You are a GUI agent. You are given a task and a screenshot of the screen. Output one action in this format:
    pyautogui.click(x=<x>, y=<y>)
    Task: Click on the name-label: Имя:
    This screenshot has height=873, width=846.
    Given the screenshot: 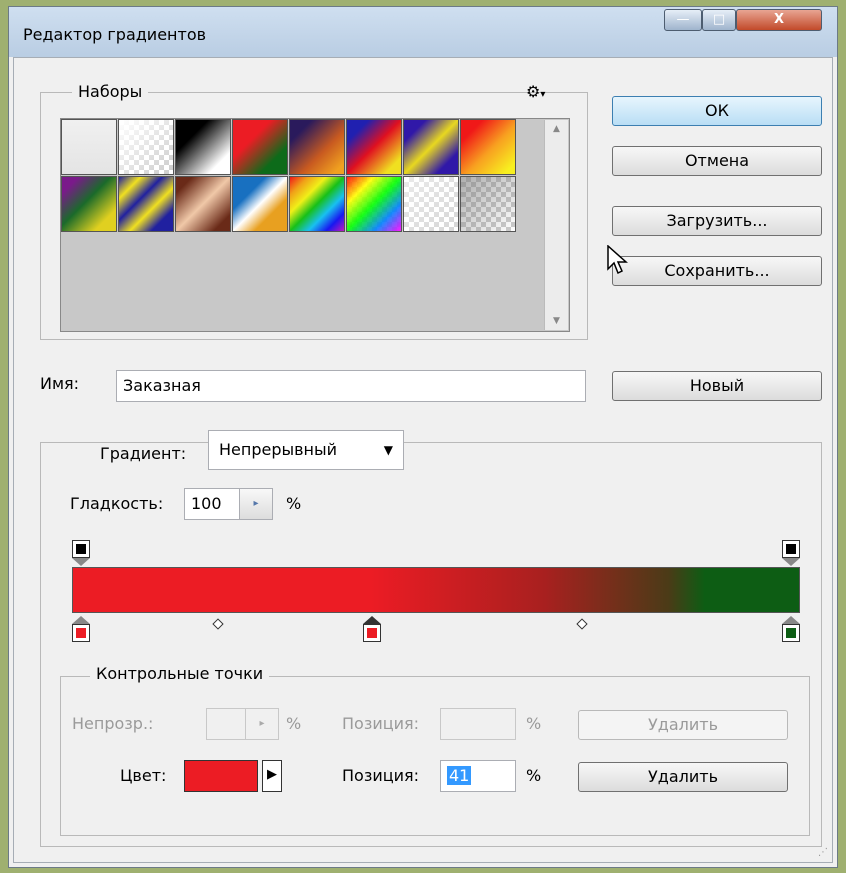 What is the action you would take?
    pyautogui.click(x=60, y=383)
    